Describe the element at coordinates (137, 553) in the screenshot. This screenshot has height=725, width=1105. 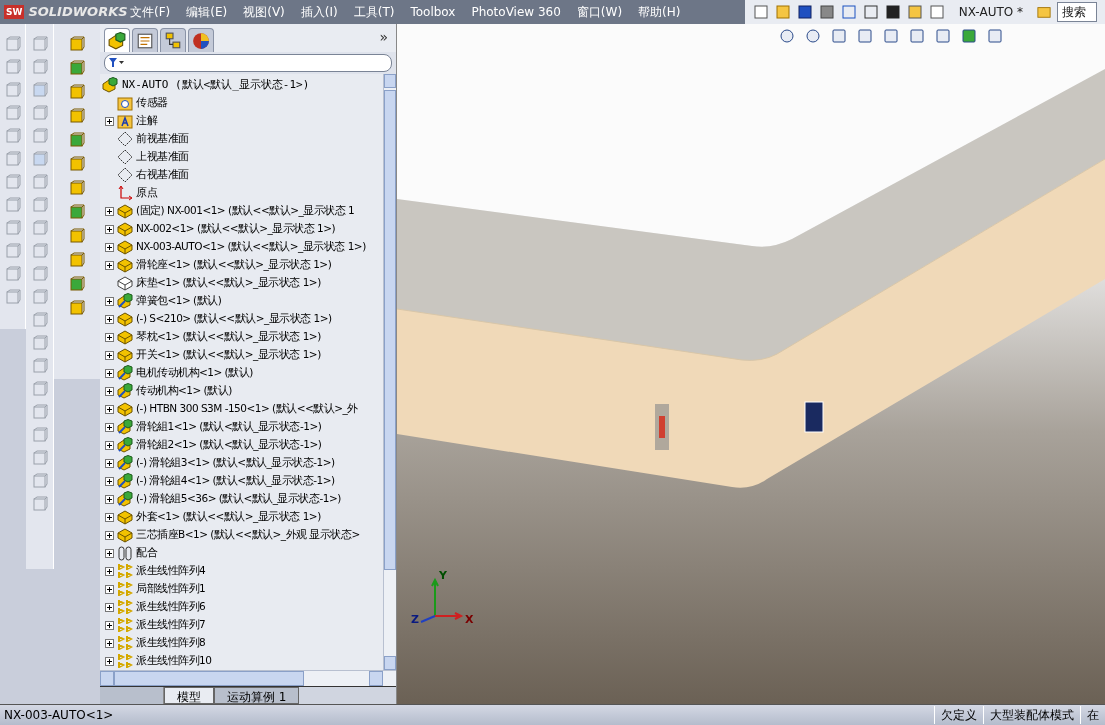
I see `tree-item: 配合` at that location.